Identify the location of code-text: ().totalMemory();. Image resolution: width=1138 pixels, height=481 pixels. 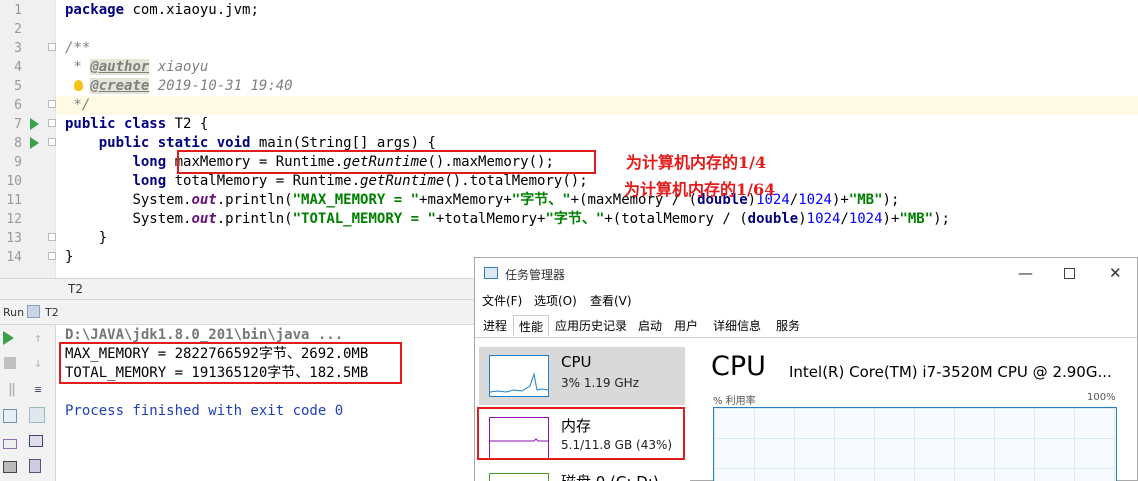
(516, 181).